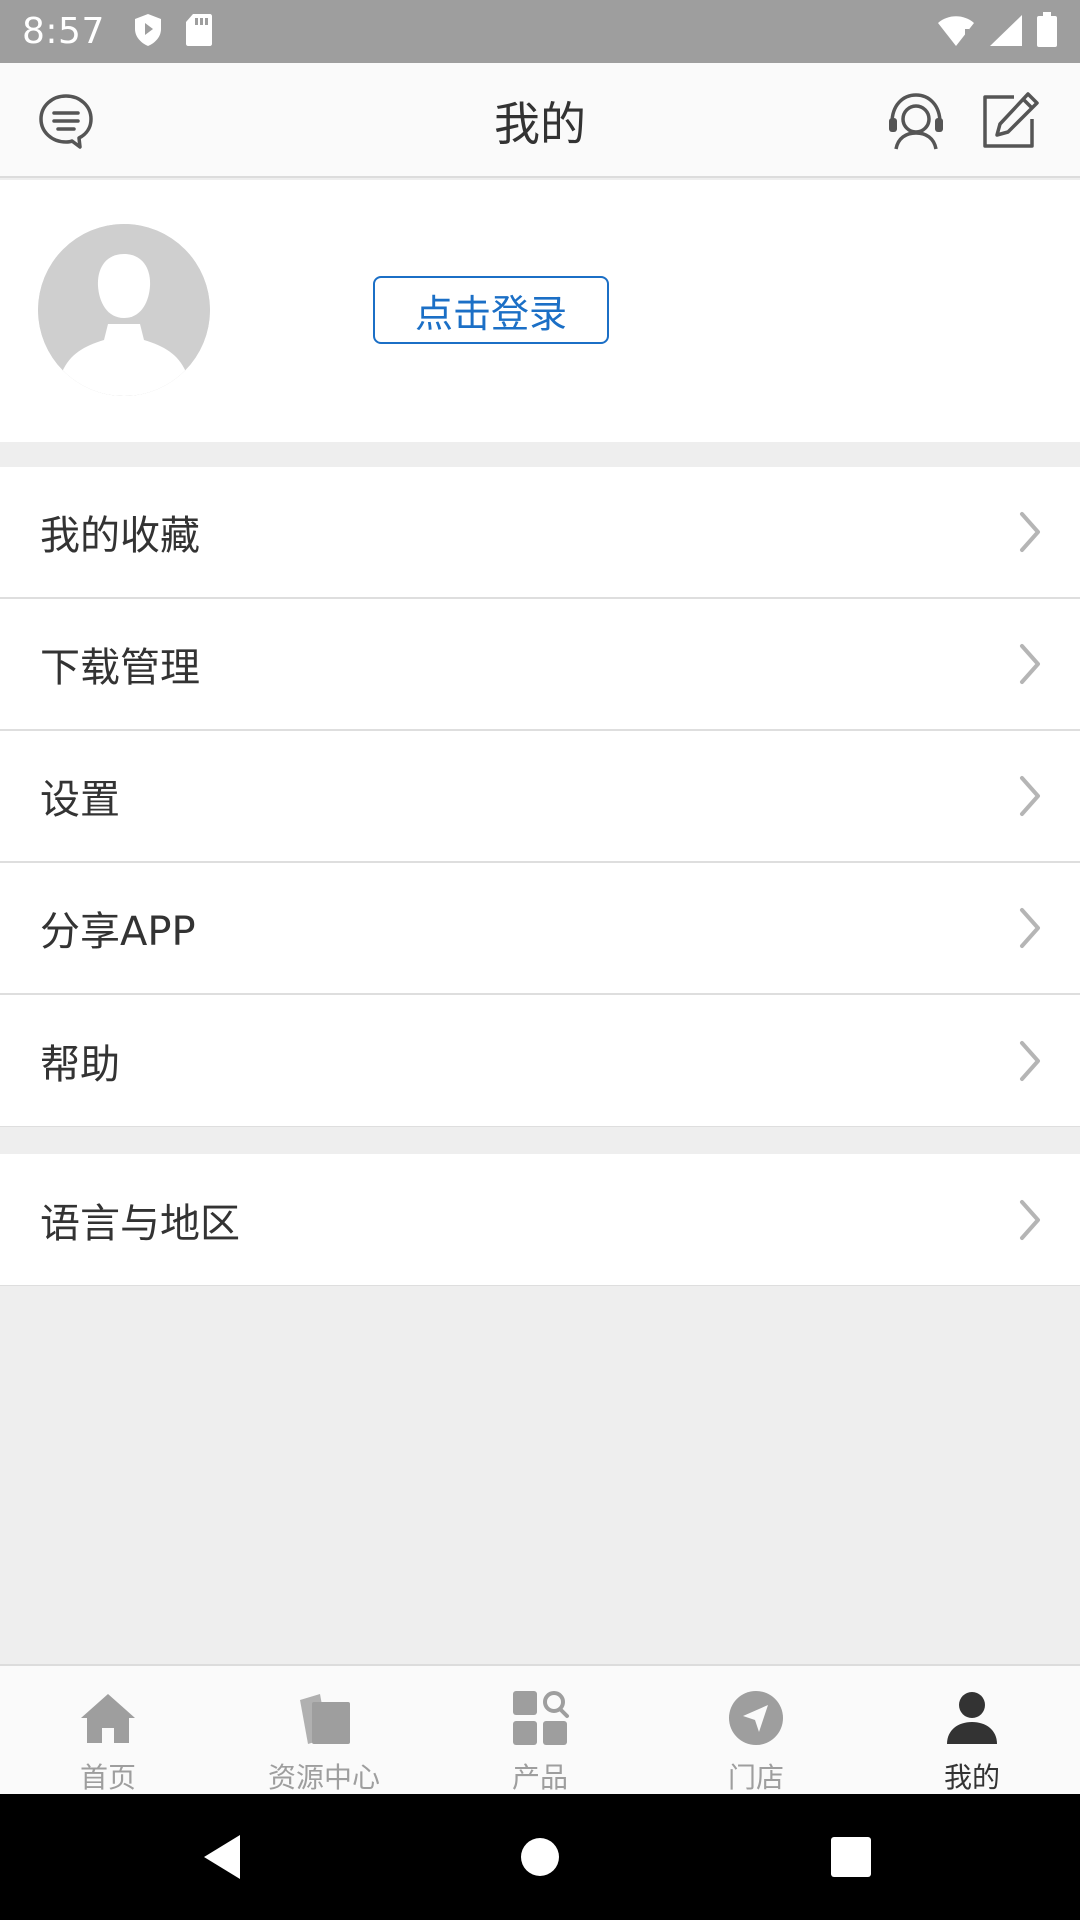  Describe the element at coordinates (199, 32) in the screenshot. I see `sd-card-icon` at that location.